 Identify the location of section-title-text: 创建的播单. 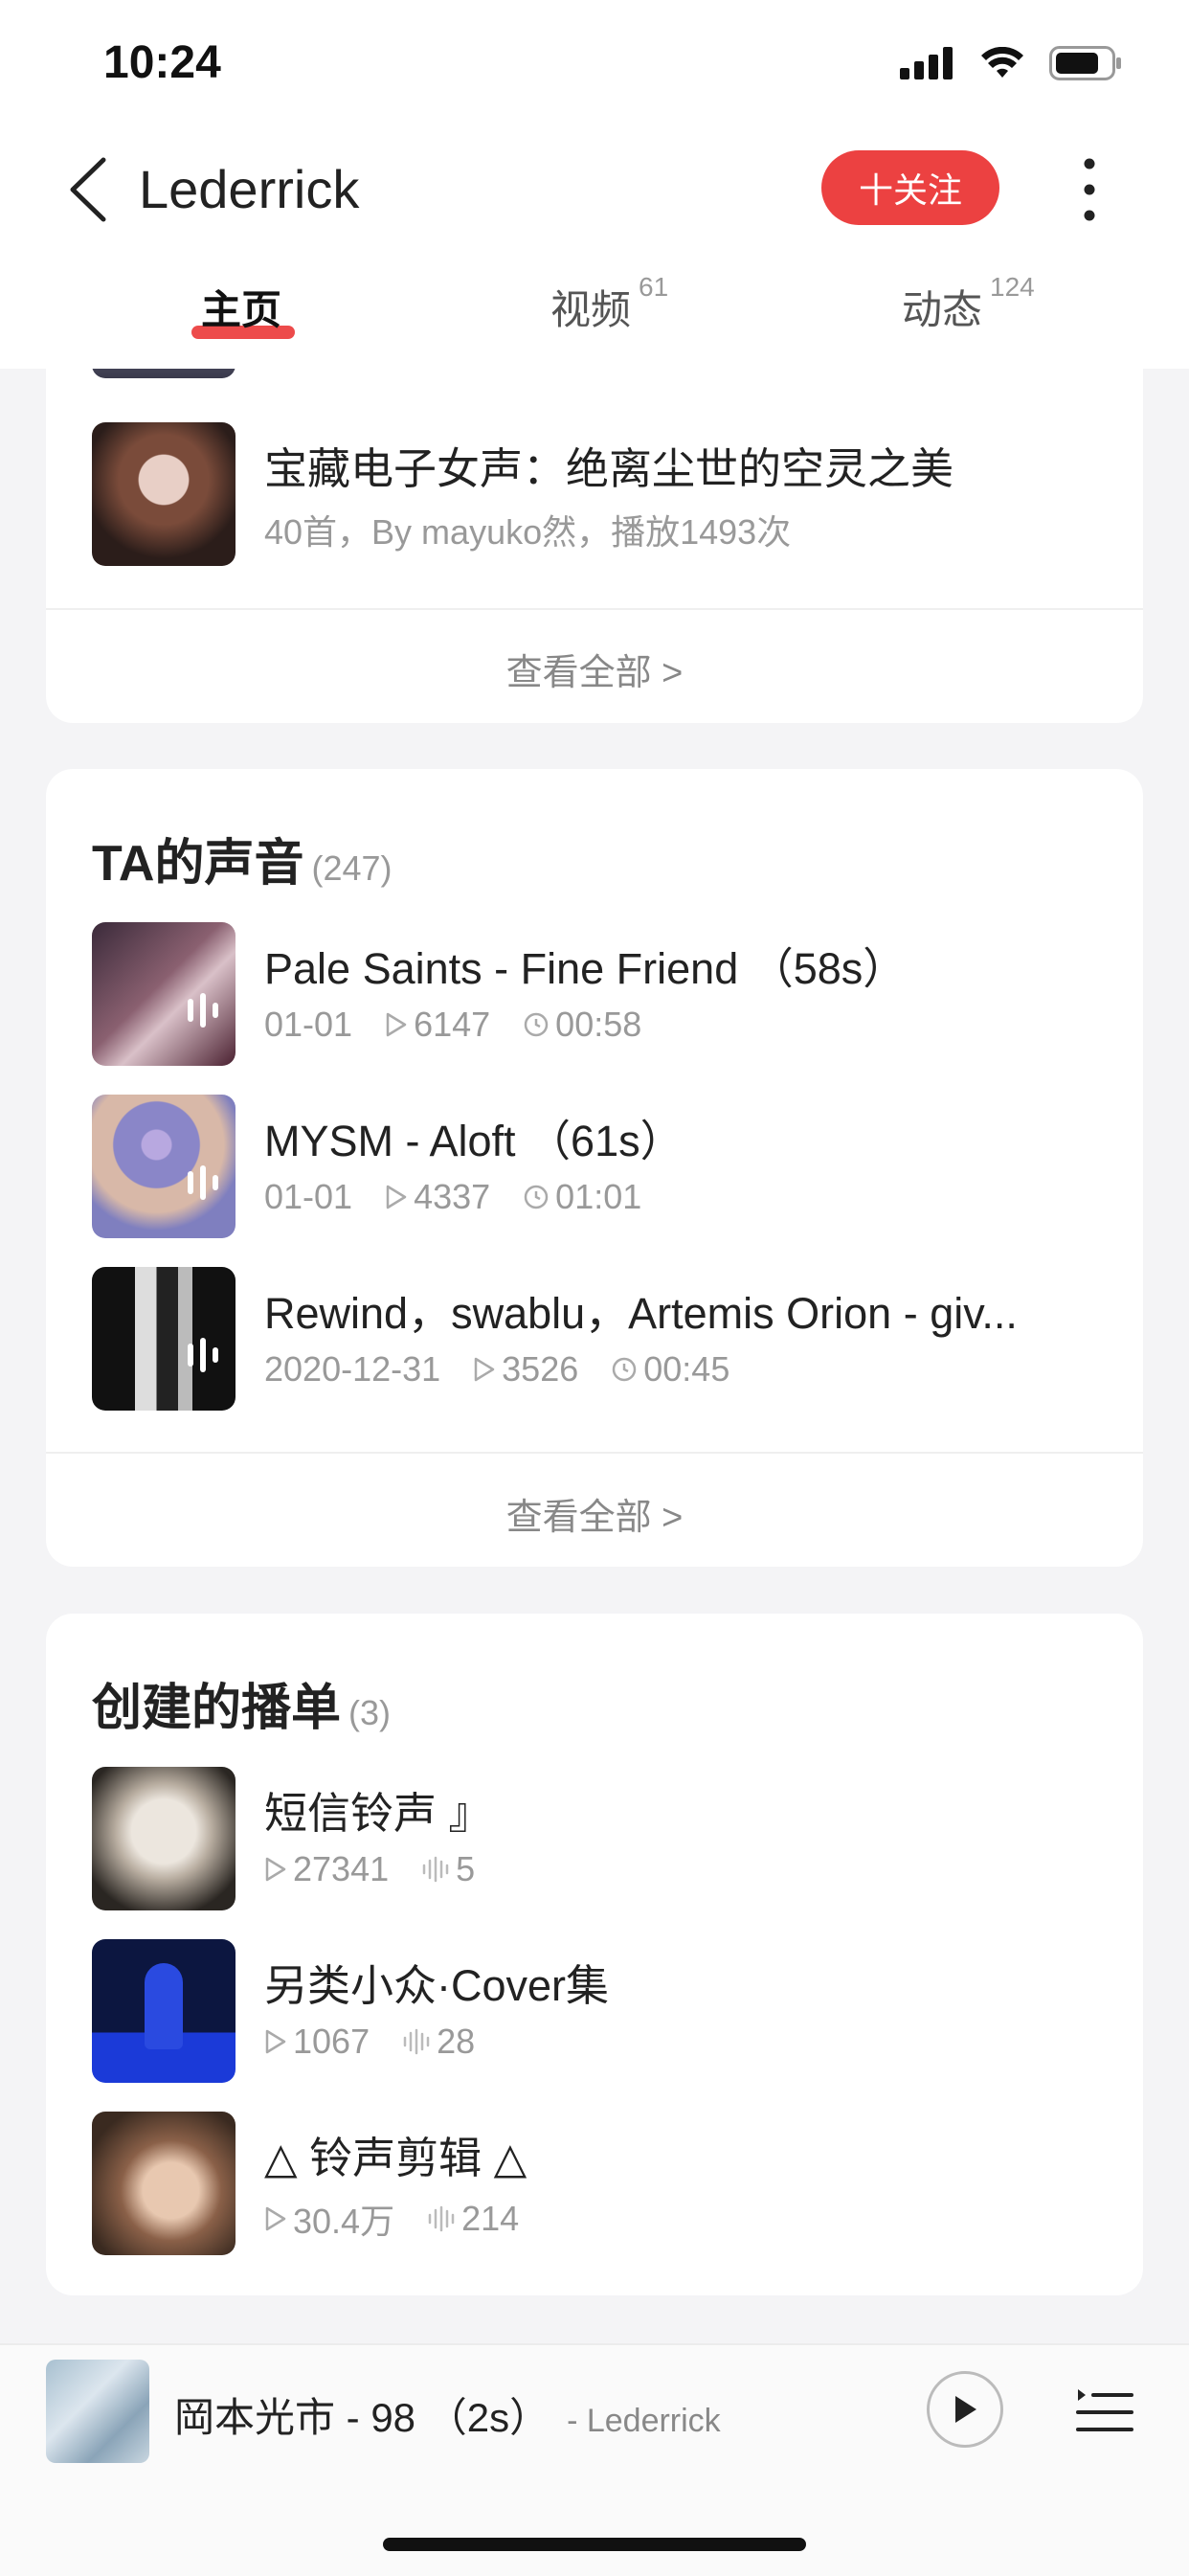
(217, 1708).